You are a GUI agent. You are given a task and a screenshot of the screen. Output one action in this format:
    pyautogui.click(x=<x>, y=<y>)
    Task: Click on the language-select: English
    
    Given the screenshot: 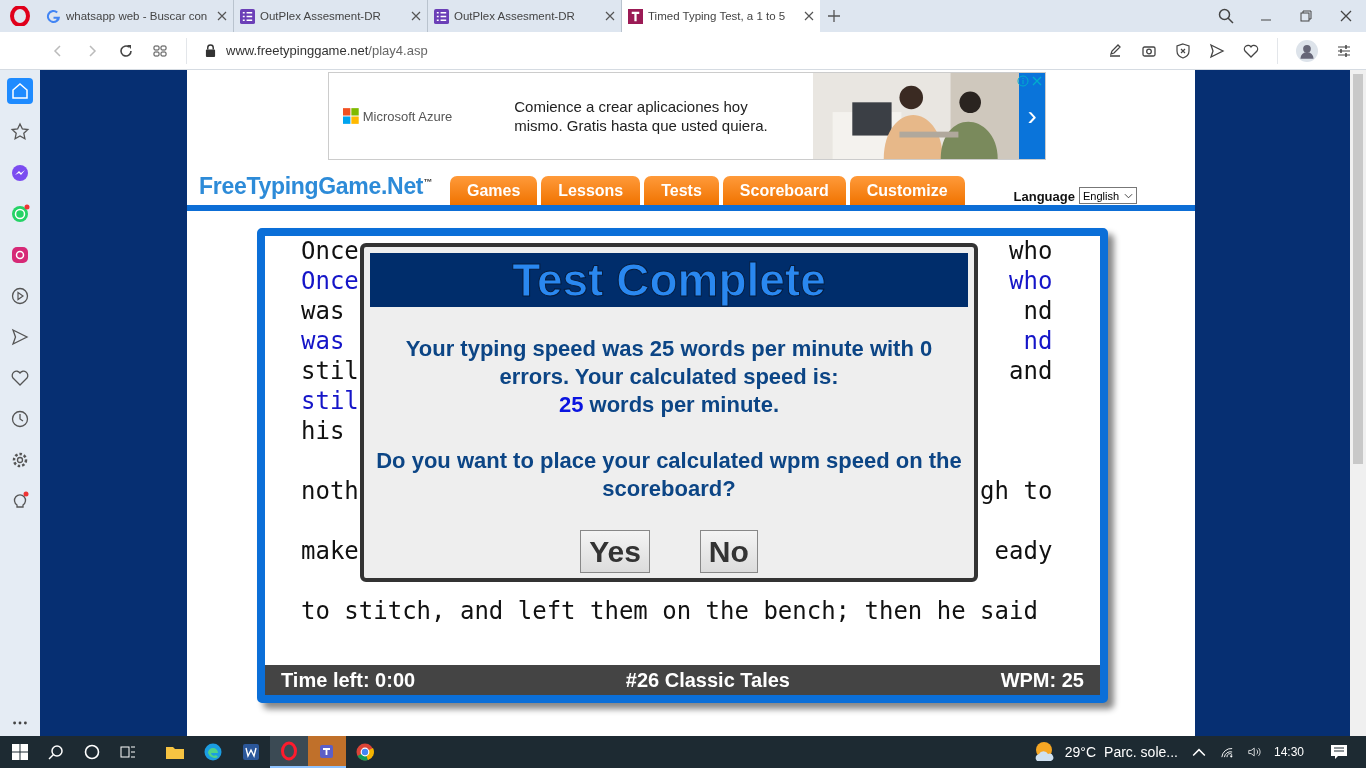 What is the action you would take?
    pyautogui.click(x=1107, y=195)
    